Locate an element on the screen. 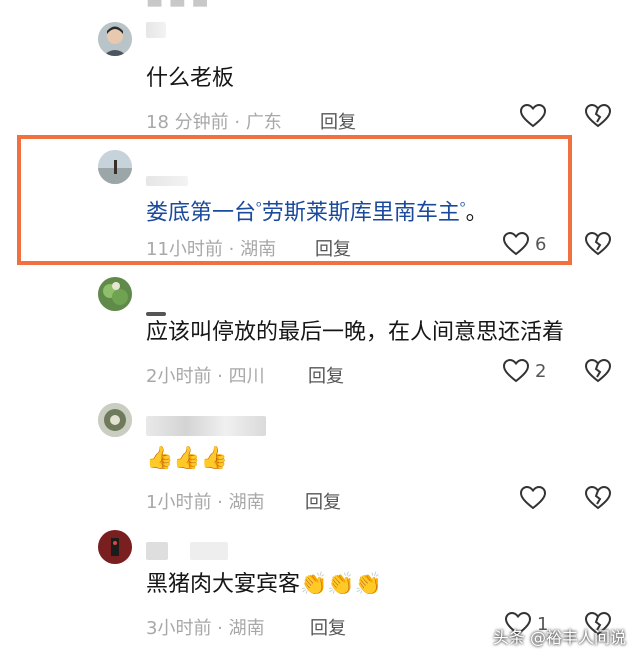 The width and height of the screenshot is (640, 660). comment-meta: 11小时前 · 湖南 is located at coordinates (211, 249).